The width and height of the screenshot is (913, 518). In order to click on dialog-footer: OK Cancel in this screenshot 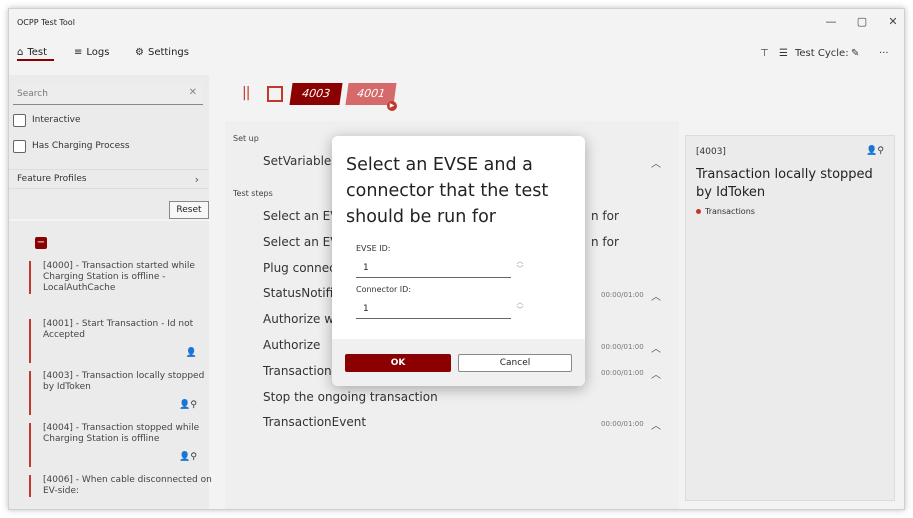, I will do `click(458, 362)`.